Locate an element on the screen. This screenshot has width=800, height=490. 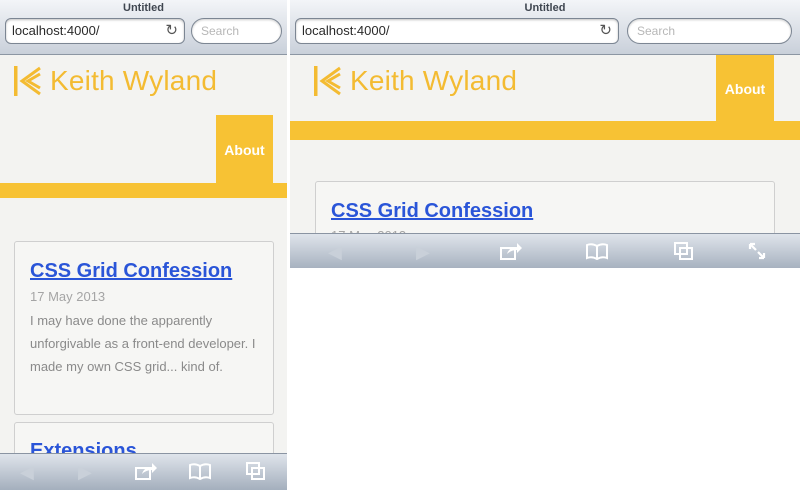
post-card: Extensions is located at coordinates (144, 437).